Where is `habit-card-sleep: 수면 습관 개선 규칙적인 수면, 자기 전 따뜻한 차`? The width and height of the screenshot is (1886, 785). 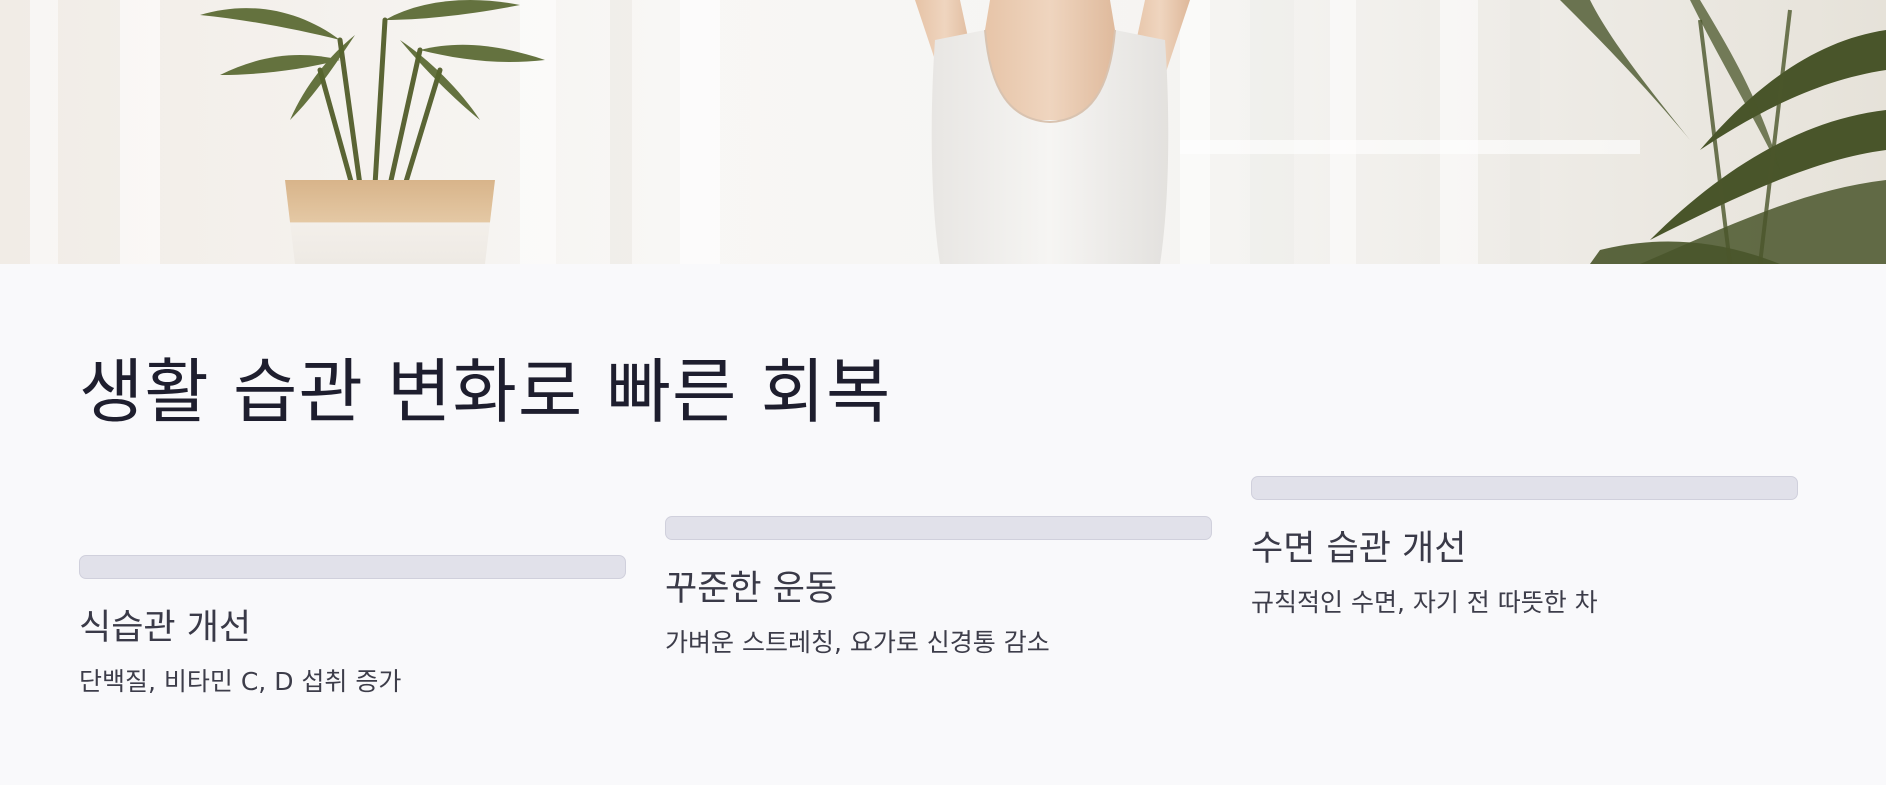
habit-card-sleep: 수면 습관 개선 규칙적인 수면, 자기 전 따뜻한 차 is located at coordinates (1524, 548).